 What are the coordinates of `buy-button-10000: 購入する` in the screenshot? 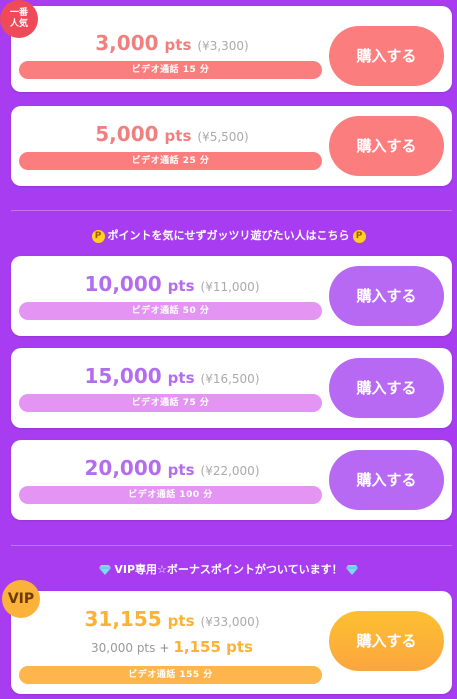 It's located at (386, 296).